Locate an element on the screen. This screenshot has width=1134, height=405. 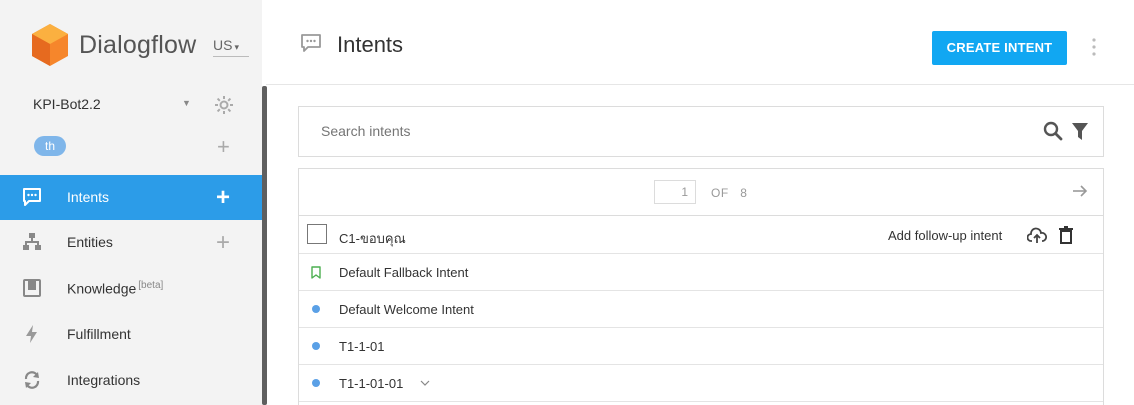
more-options-icon is located at coordinates (1094, 47).